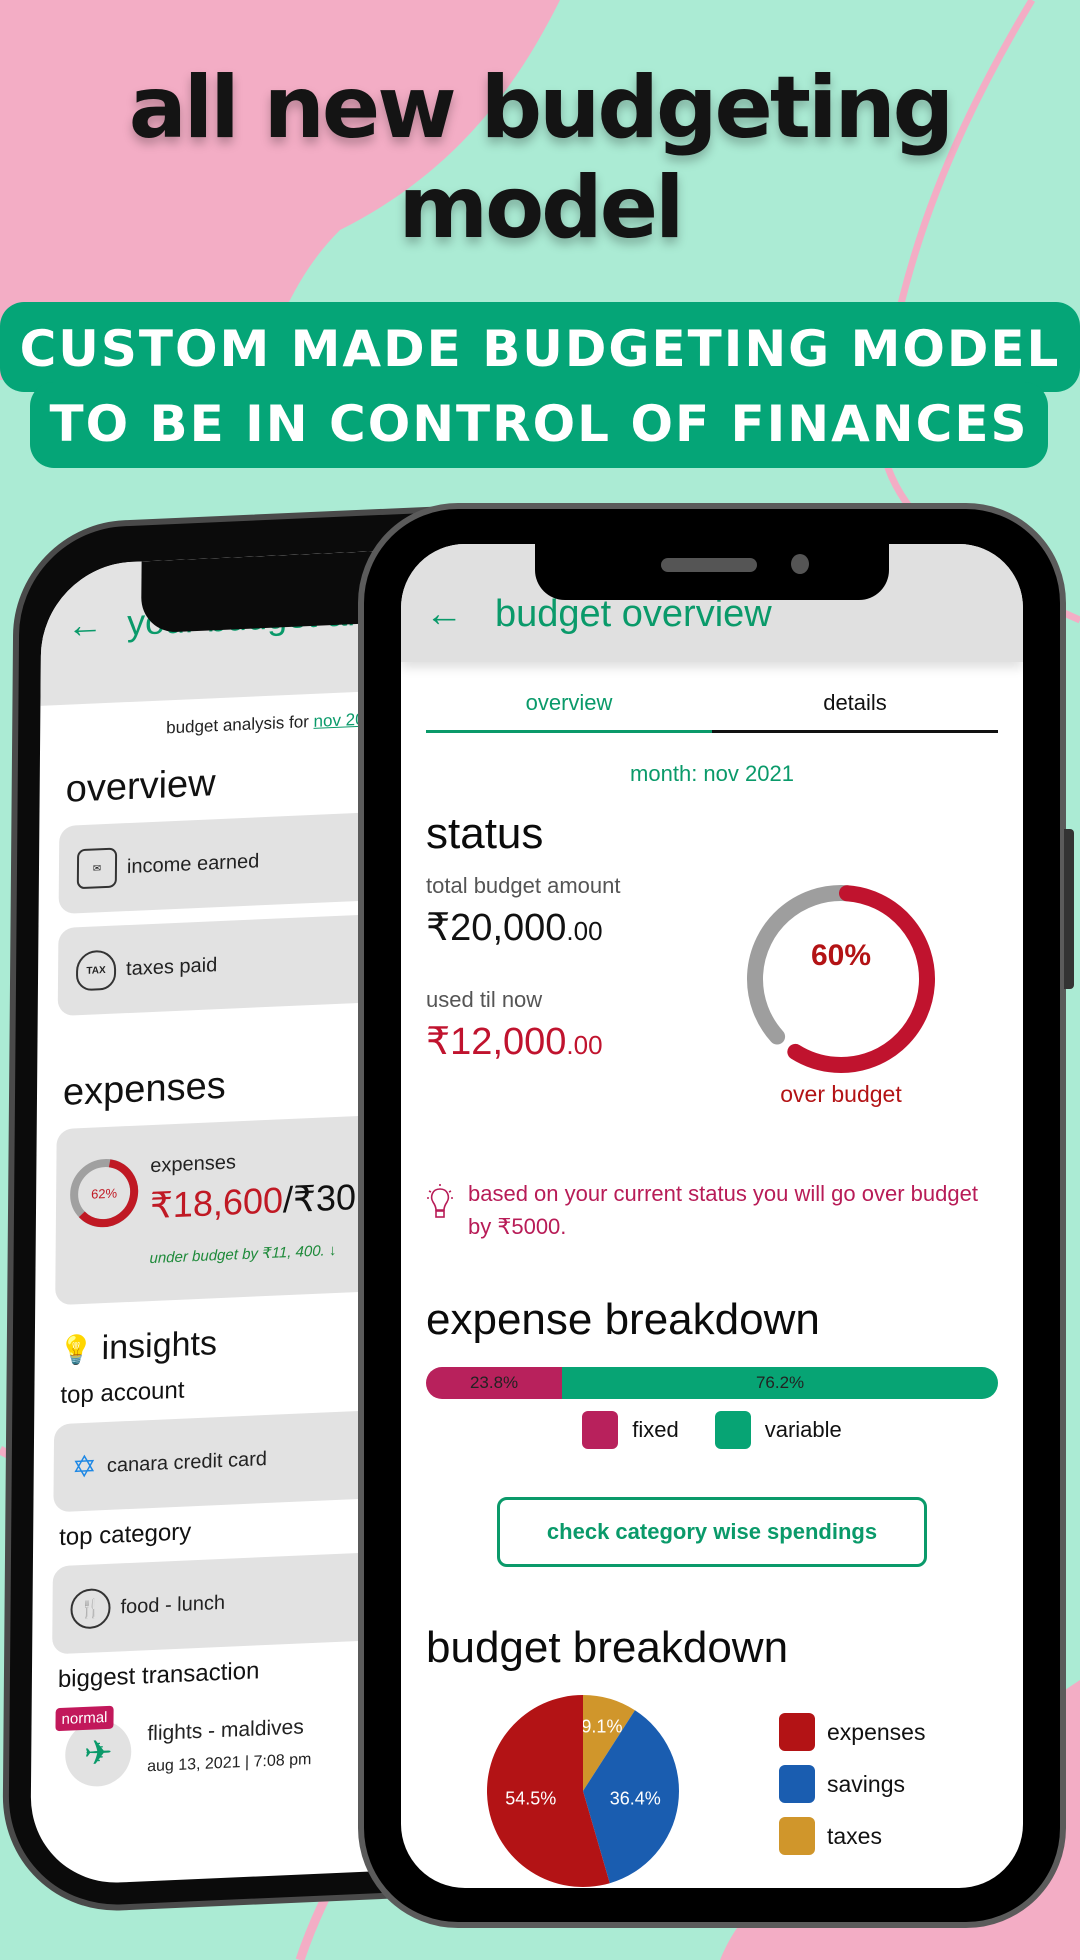  Describe the element at coordinates (442, 1210) in the screenshot. I see `lightbulb-icon` at that location.